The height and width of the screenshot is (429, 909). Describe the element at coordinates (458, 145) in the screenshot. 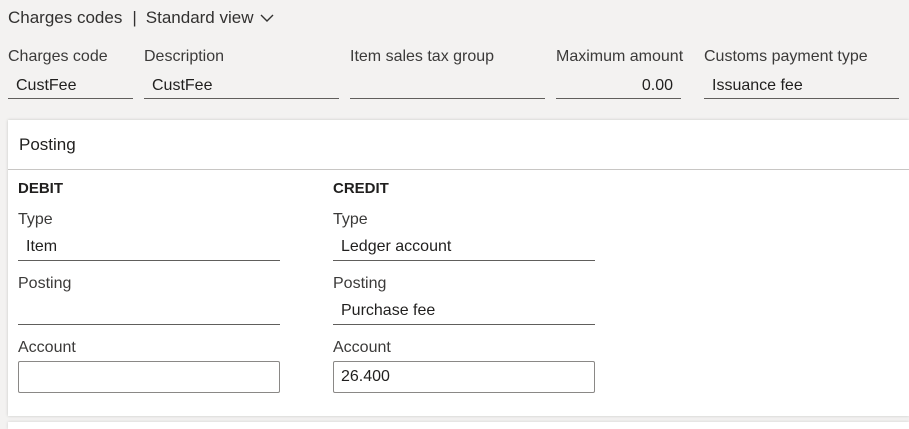

I see `posting-panel-header: Posting` at that location.